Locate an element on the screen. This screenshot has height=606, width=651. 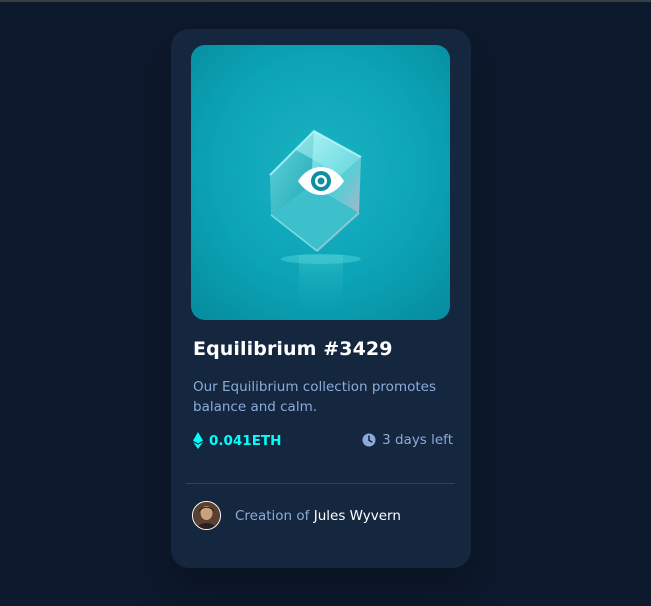
creator-info: Creation of Jules Wyvern is located at coordinates (296, 515).